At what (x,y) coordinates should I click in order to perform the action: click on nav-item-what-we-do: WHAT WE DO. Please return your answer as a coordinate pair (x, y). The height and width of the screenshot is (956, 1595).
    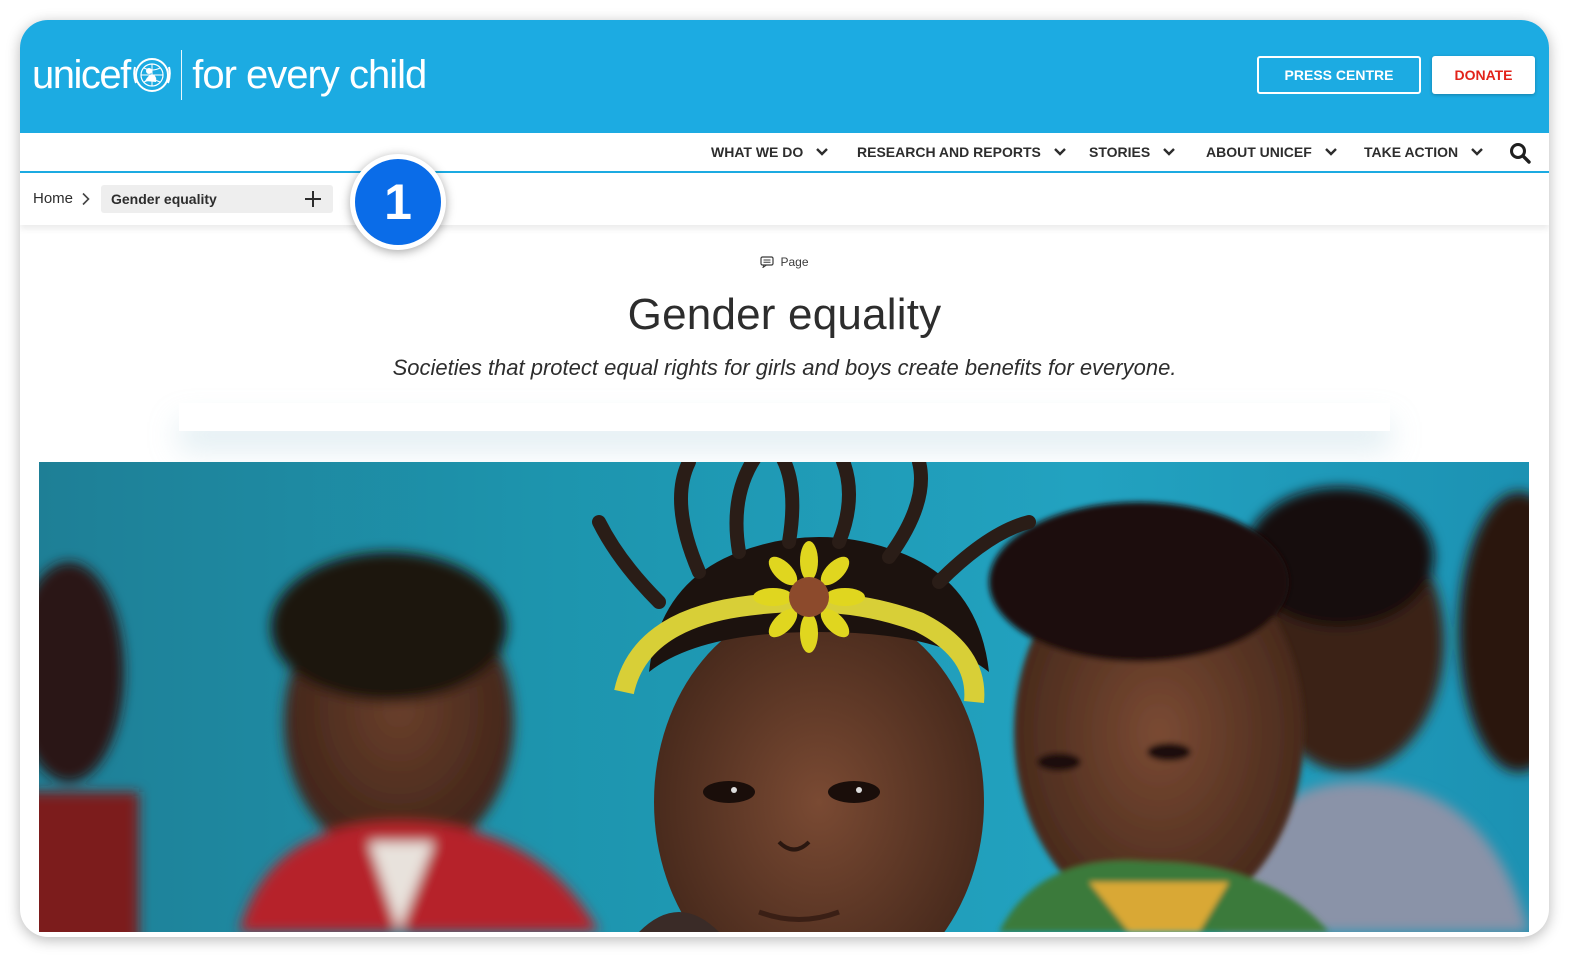
    Looking at the image, I should click on (770, 152).